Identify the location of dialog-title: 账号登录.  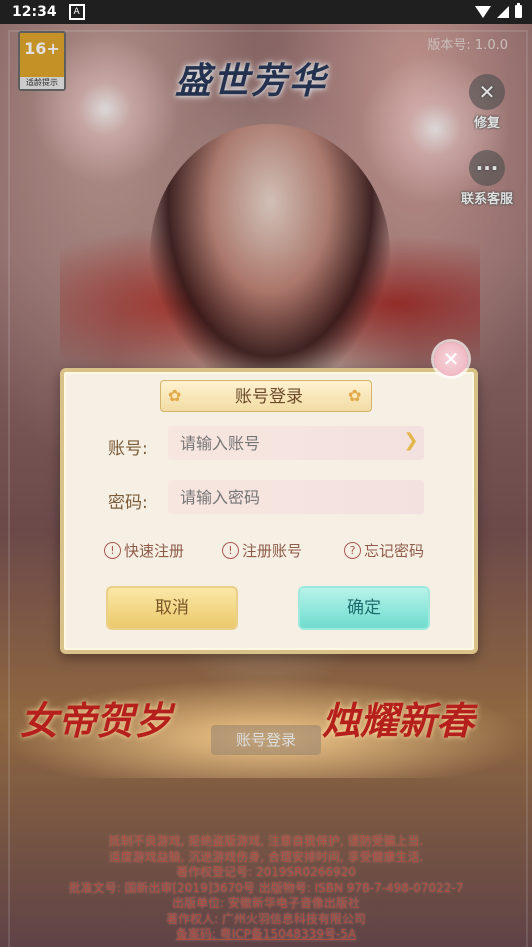
(269, 397).